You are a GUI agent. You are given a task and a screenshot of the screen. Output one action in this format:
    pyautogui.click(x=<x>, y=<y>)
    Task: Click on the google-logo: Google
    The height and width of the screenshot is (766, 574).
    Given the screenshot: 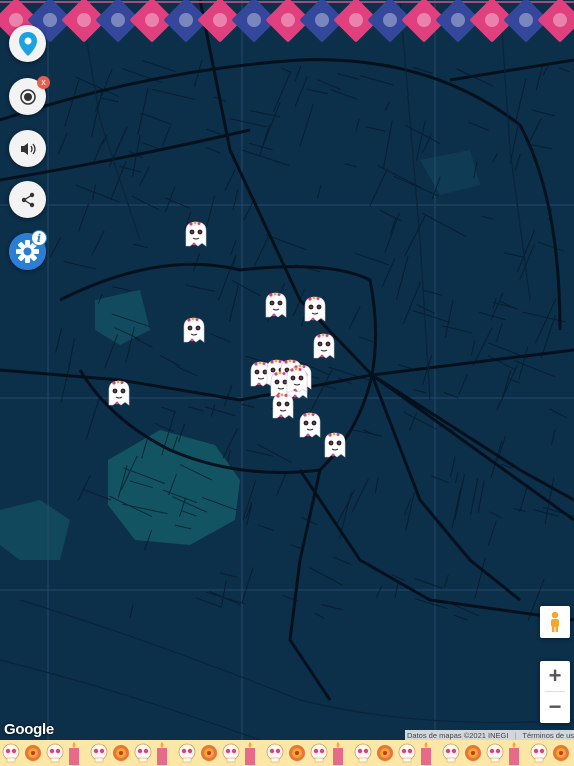 What is the action you would take?
    pyautogui.click(x=29, y=729)
    